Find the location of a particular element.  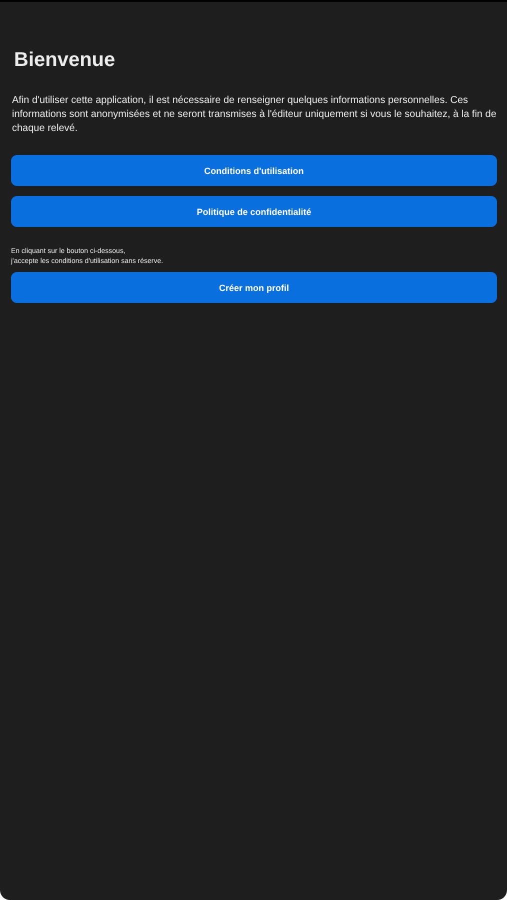

link-button: Conditions d'utilisation is located at coordinates (254, 170).